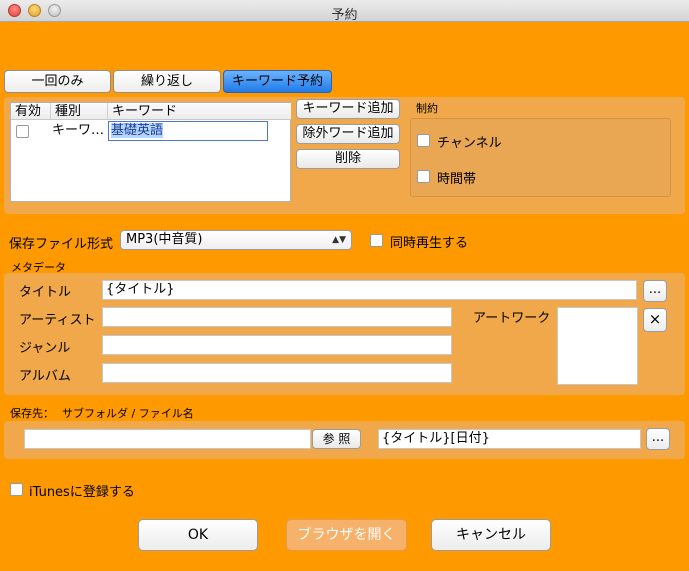 The width and height of the screenshot is (689, 571). What do you see at coordinates (512, 318) in the screenshot?
I see `artwork-label: アートワーク` at bounding box center [512, 318].